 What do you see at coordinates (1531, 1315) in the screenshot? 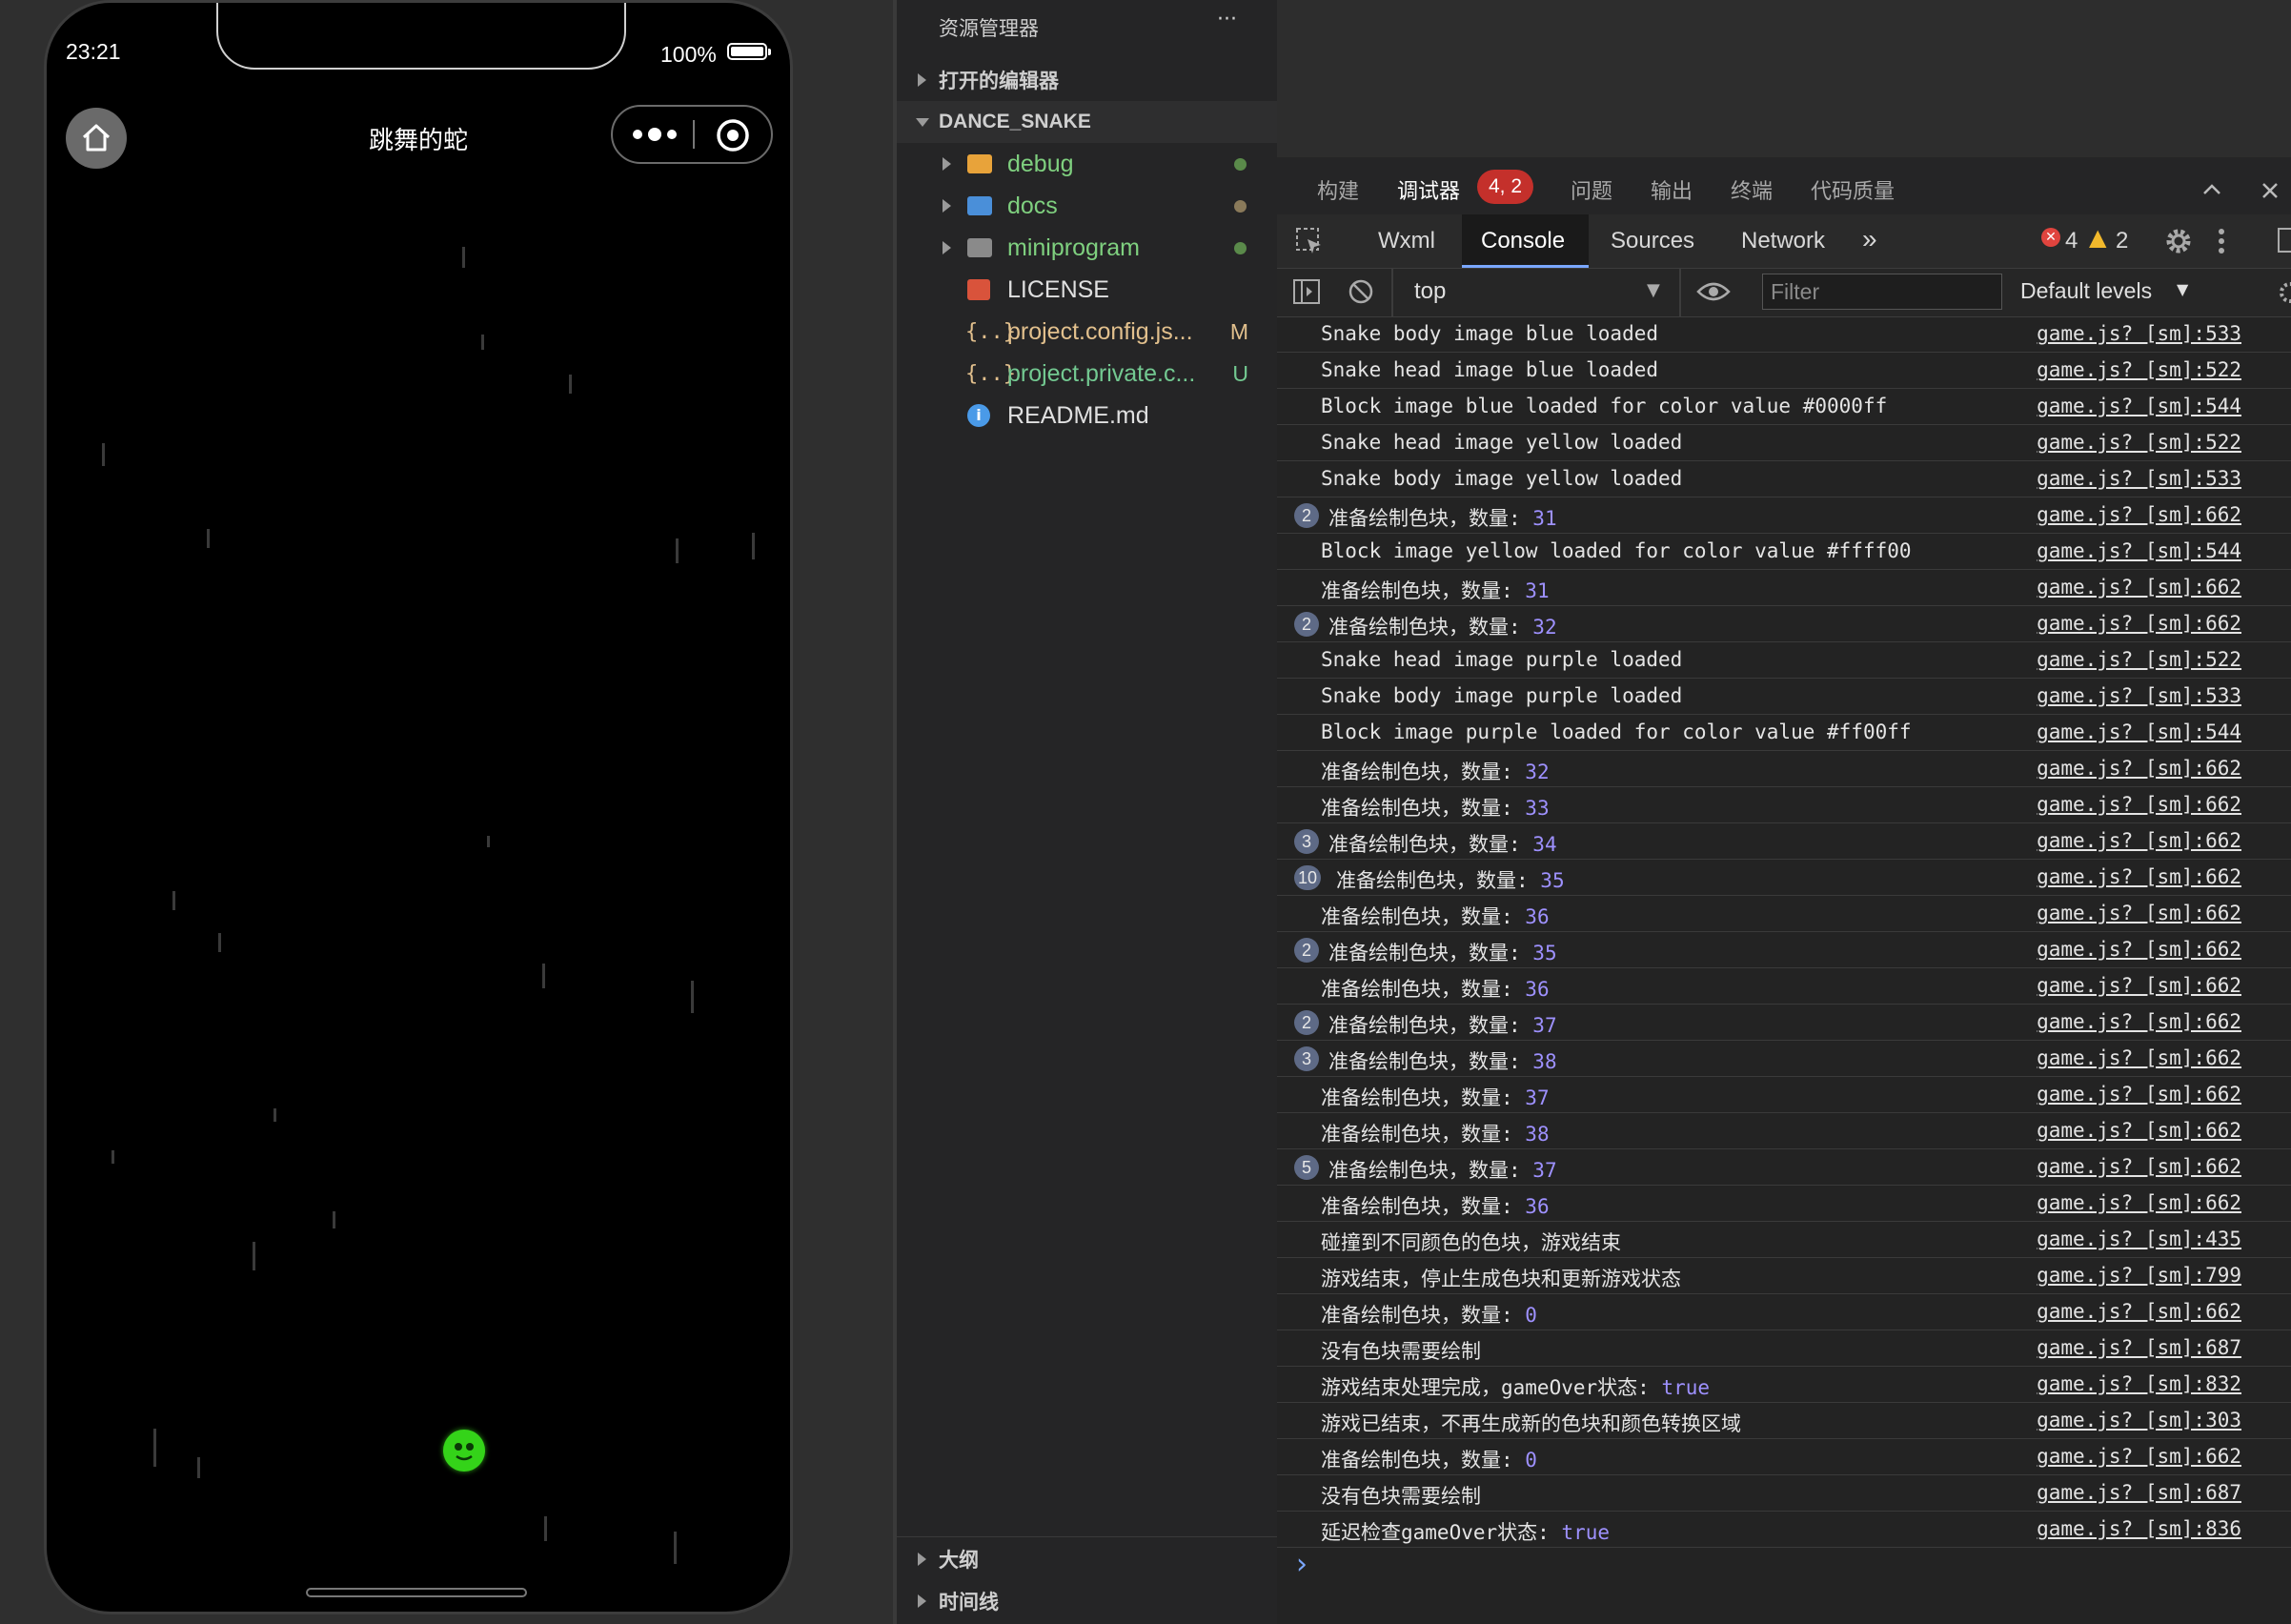
I see `log-value: 0` at bounding box center [1531, 1315].